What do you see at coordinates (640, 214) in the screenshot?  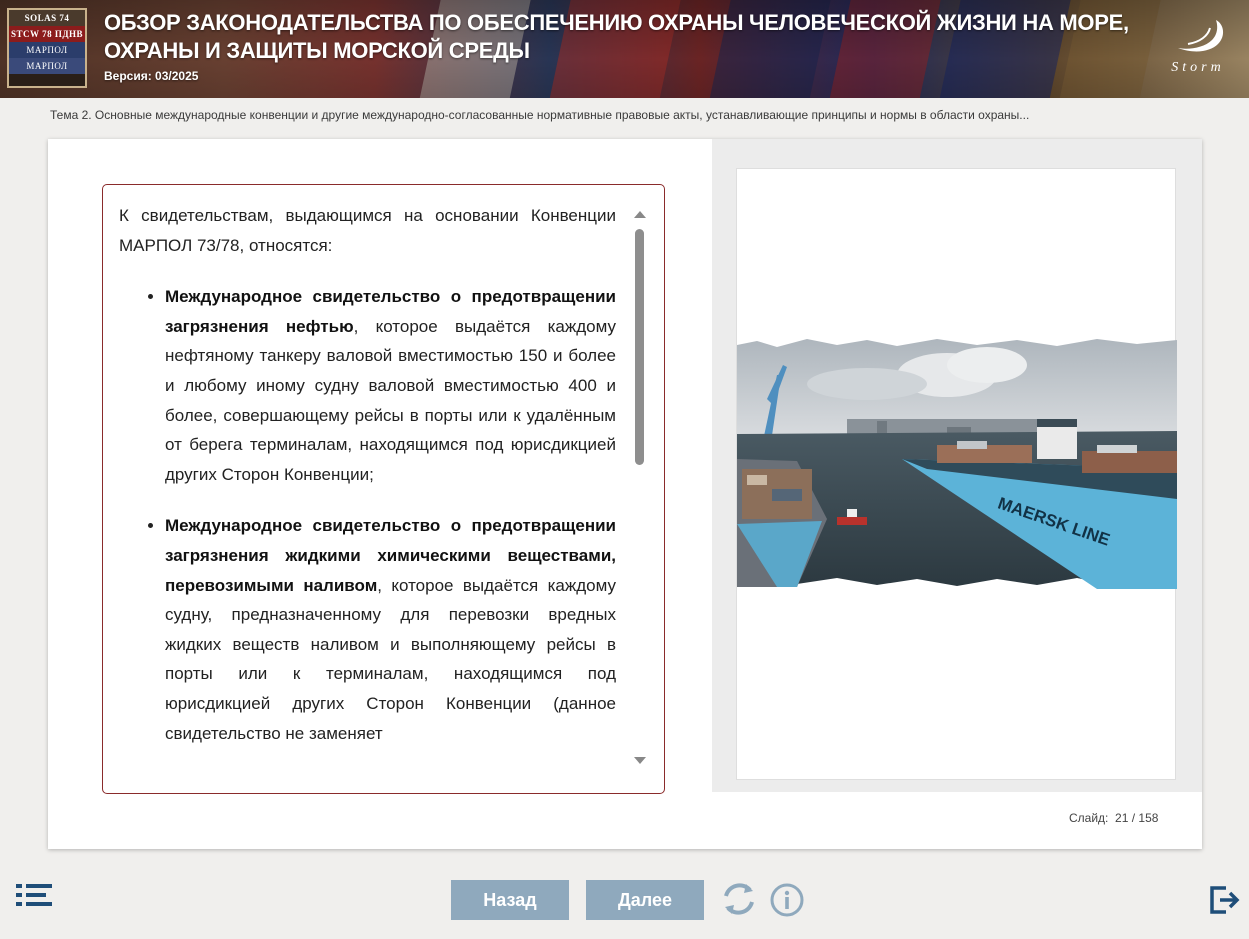 I see `scroll-up-arrow-icon` at bounding box center [640, 214].